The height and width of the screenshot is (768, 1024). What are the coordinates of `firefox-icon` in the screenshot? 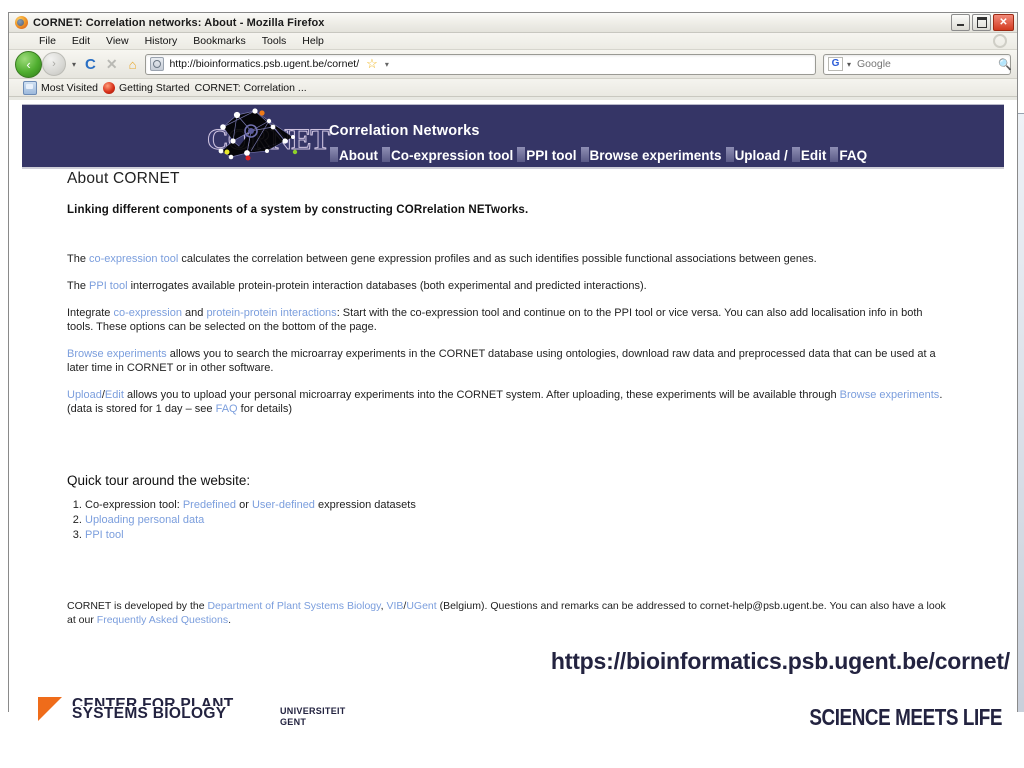 It's located at (21, 22).